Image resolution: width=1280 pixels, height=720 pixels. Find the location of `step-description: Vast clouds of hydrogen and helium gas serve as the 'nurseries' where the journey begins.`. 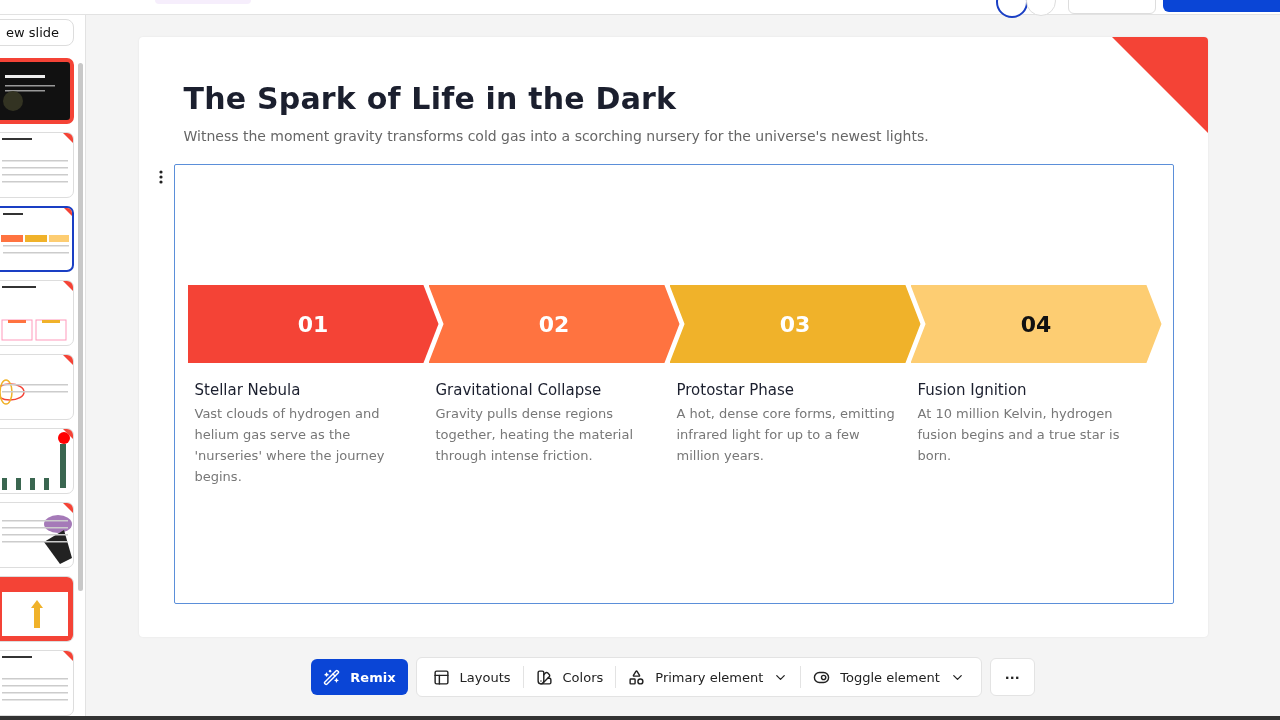

step-description: Vast clouds of hydrogen and helium gas serve as the 'nurseries' where the journey begins. is located at coordinates (290, 445).